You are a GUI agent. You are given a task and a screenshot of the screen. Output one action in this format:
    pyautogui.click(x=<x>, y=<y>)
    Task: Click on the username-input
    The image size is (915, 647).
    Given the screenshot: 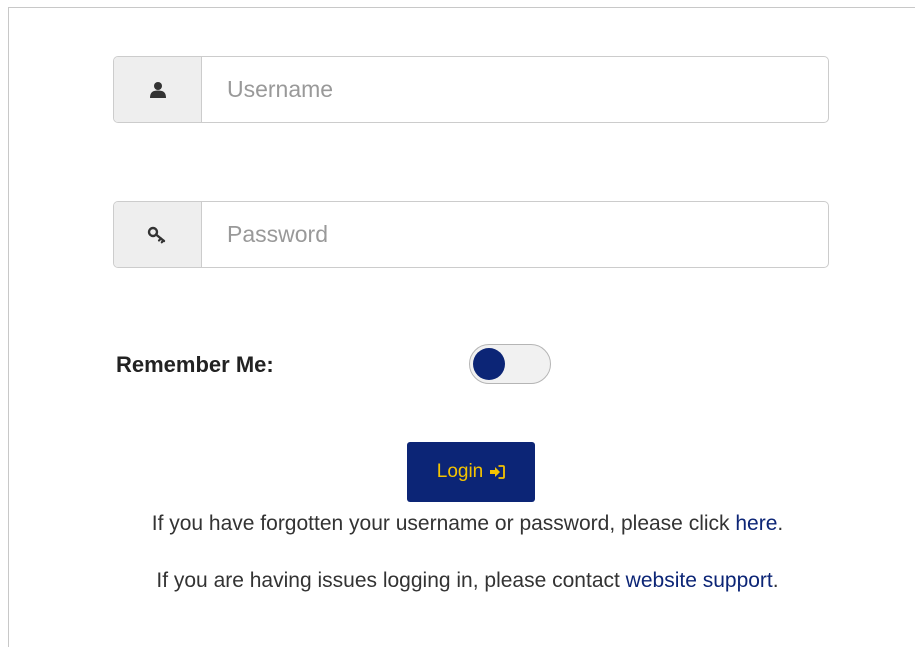 What is the action you would take?
    pyautogui.click(x=515, y=89)
    